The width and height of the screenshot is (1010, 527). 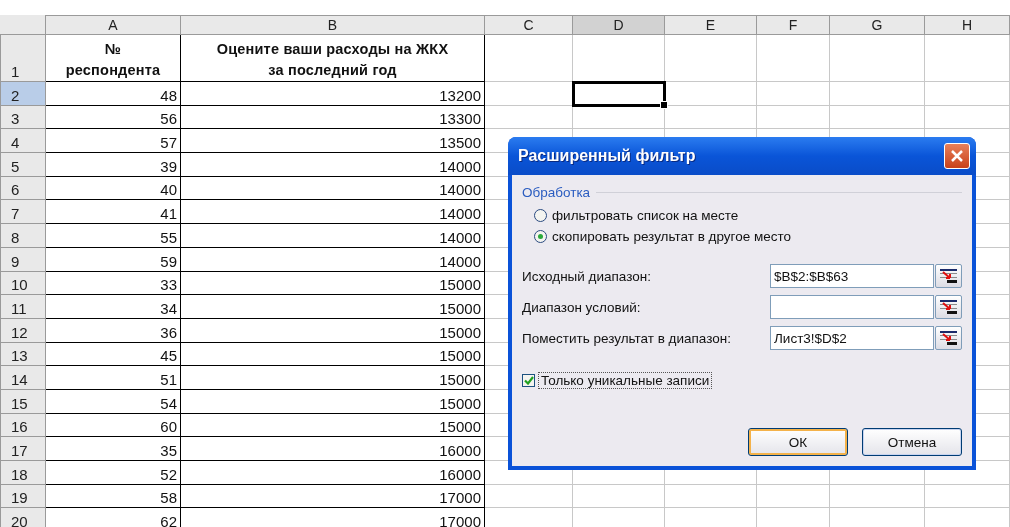 What do you see at coordinates (113, 165) in the screenshot?
I see `table-cell: 39` at bounding box center [113, 165].